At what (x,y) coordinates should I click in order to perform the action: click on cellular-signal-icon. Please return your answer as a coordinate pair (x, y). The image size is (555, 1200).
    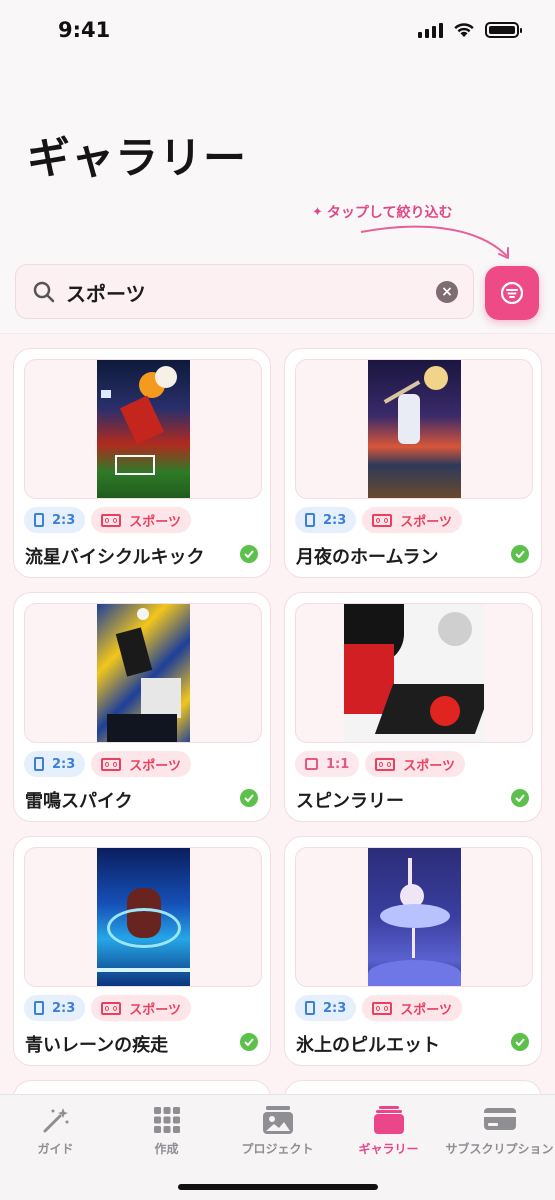
    Looking at the image, I should click on (430, 30).